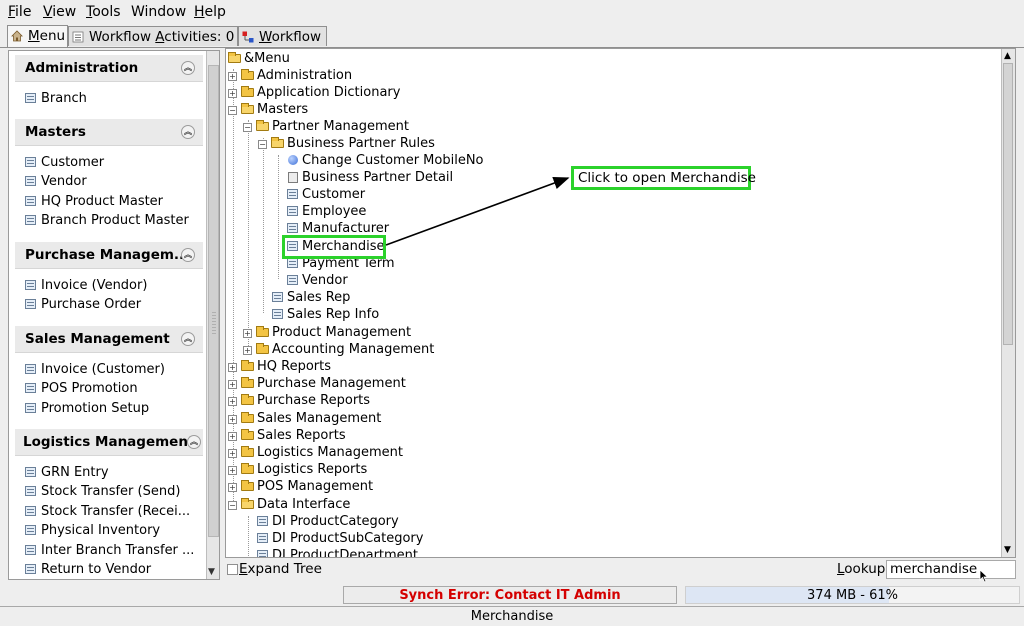 This screenshot has width=1024, height=626. Describe the element at coordinates (1007, 56) in the screenshot. I see `scroll-up-arrow-icon: ▲` at that location.